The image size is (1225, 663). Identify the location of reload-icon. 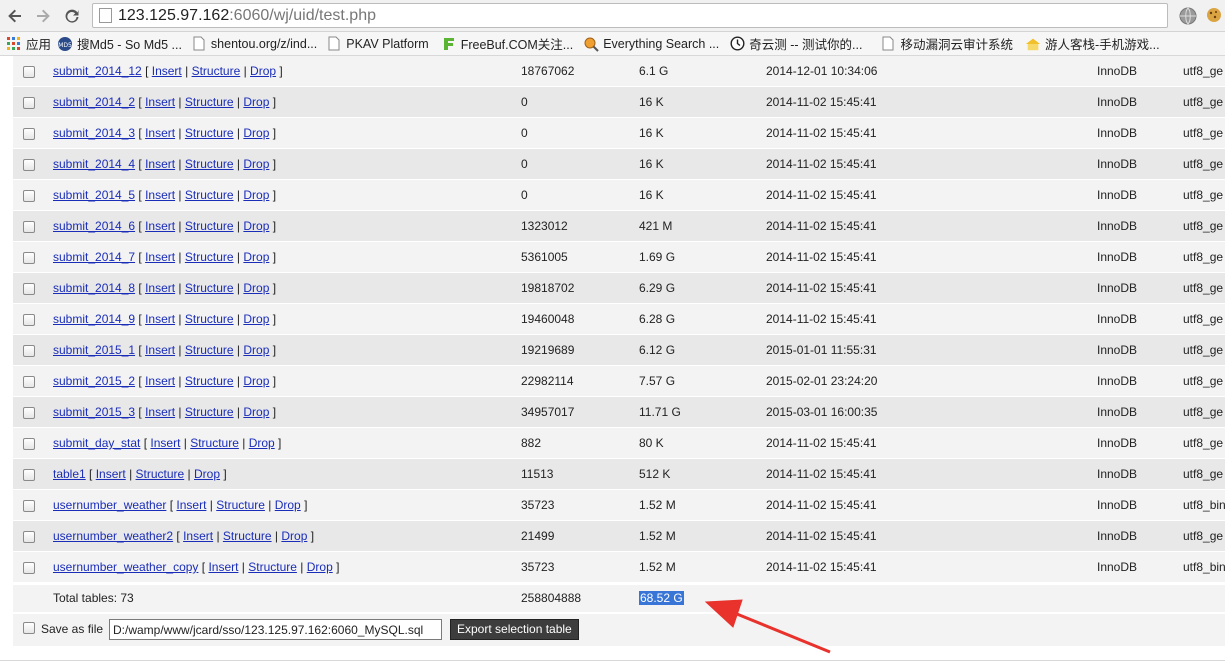
(72, 16).